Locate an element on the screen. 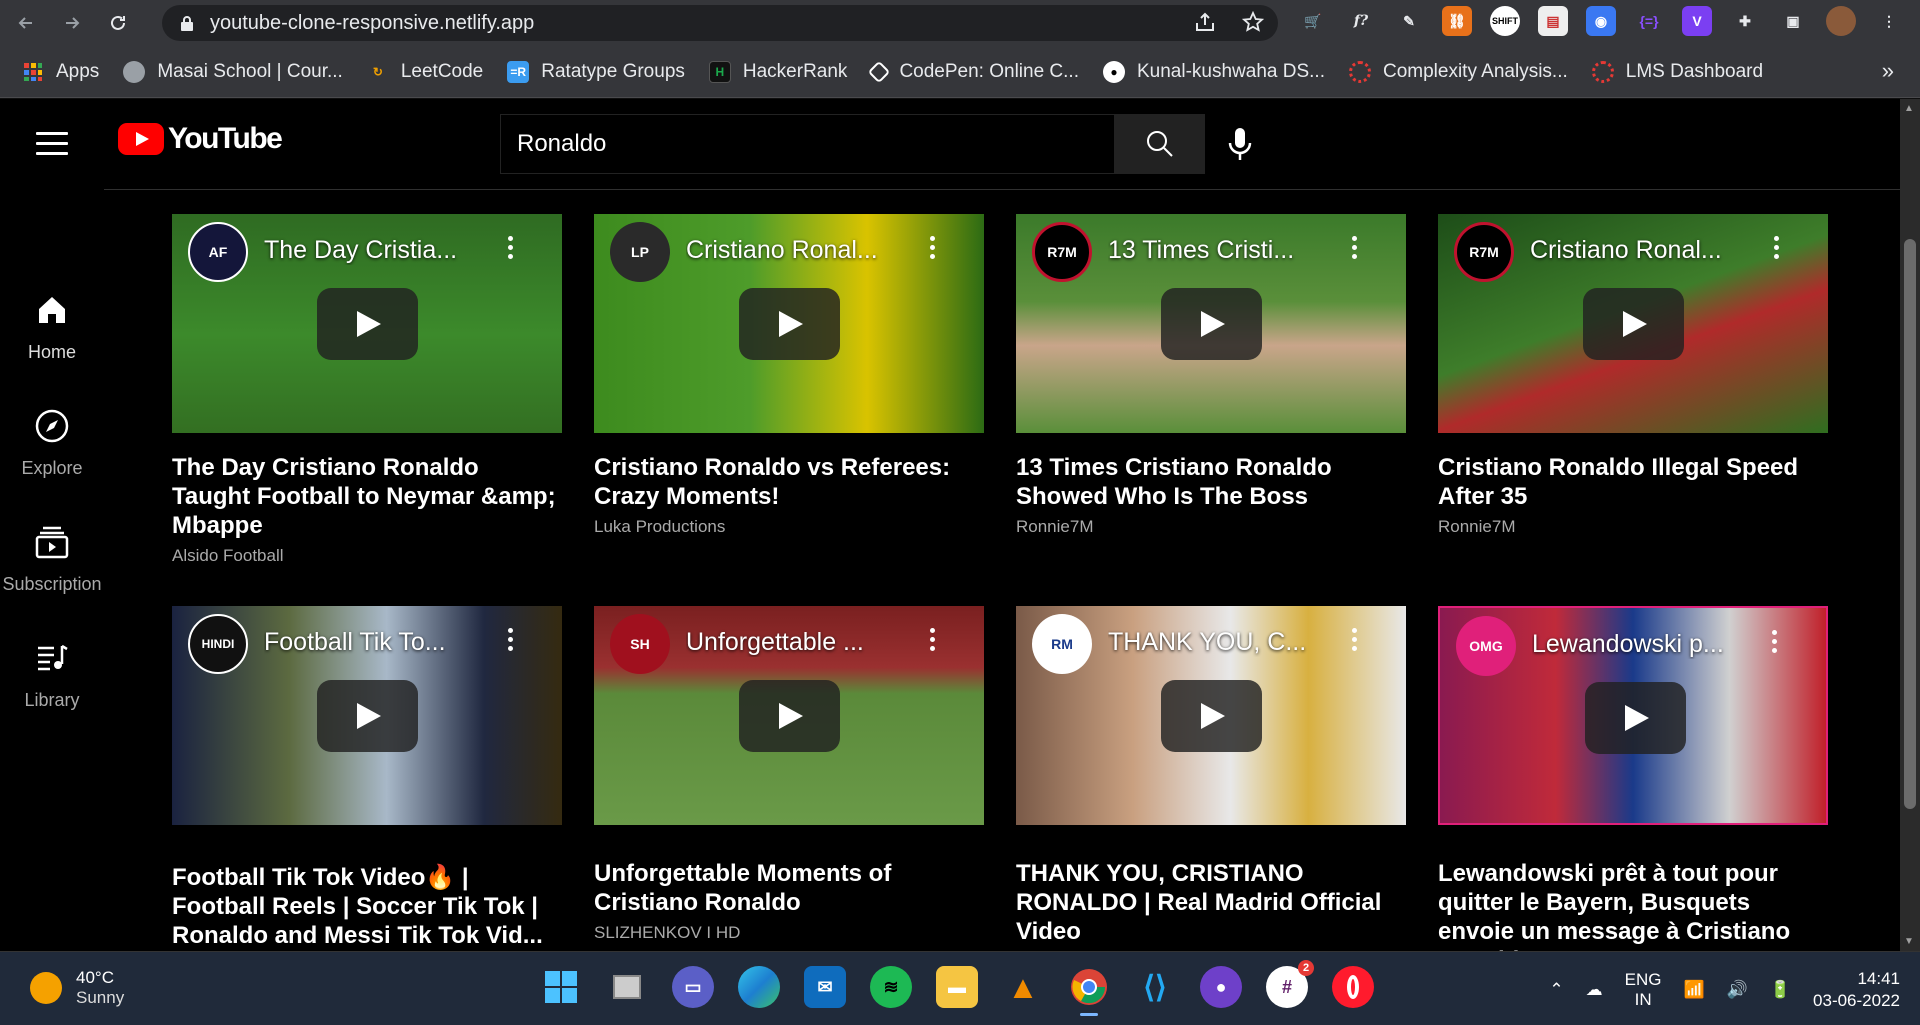 This screenshot has width=1920, height=1025. edge-icon is located at coordinates (759, 987).